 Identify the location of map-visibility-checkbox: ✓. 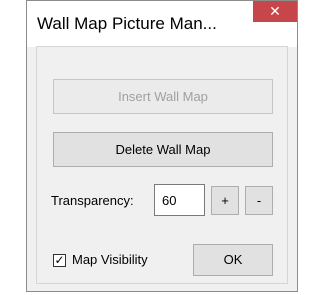
(59, 260).